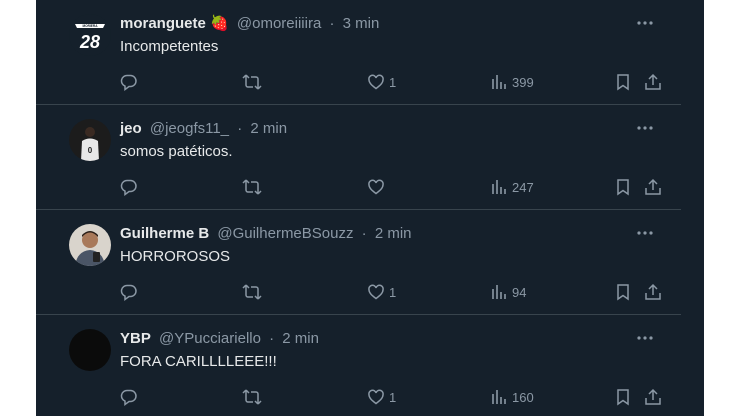 This screenshot has height=420, width=740. I want to click on svg-text: 28, so click(89, 42).